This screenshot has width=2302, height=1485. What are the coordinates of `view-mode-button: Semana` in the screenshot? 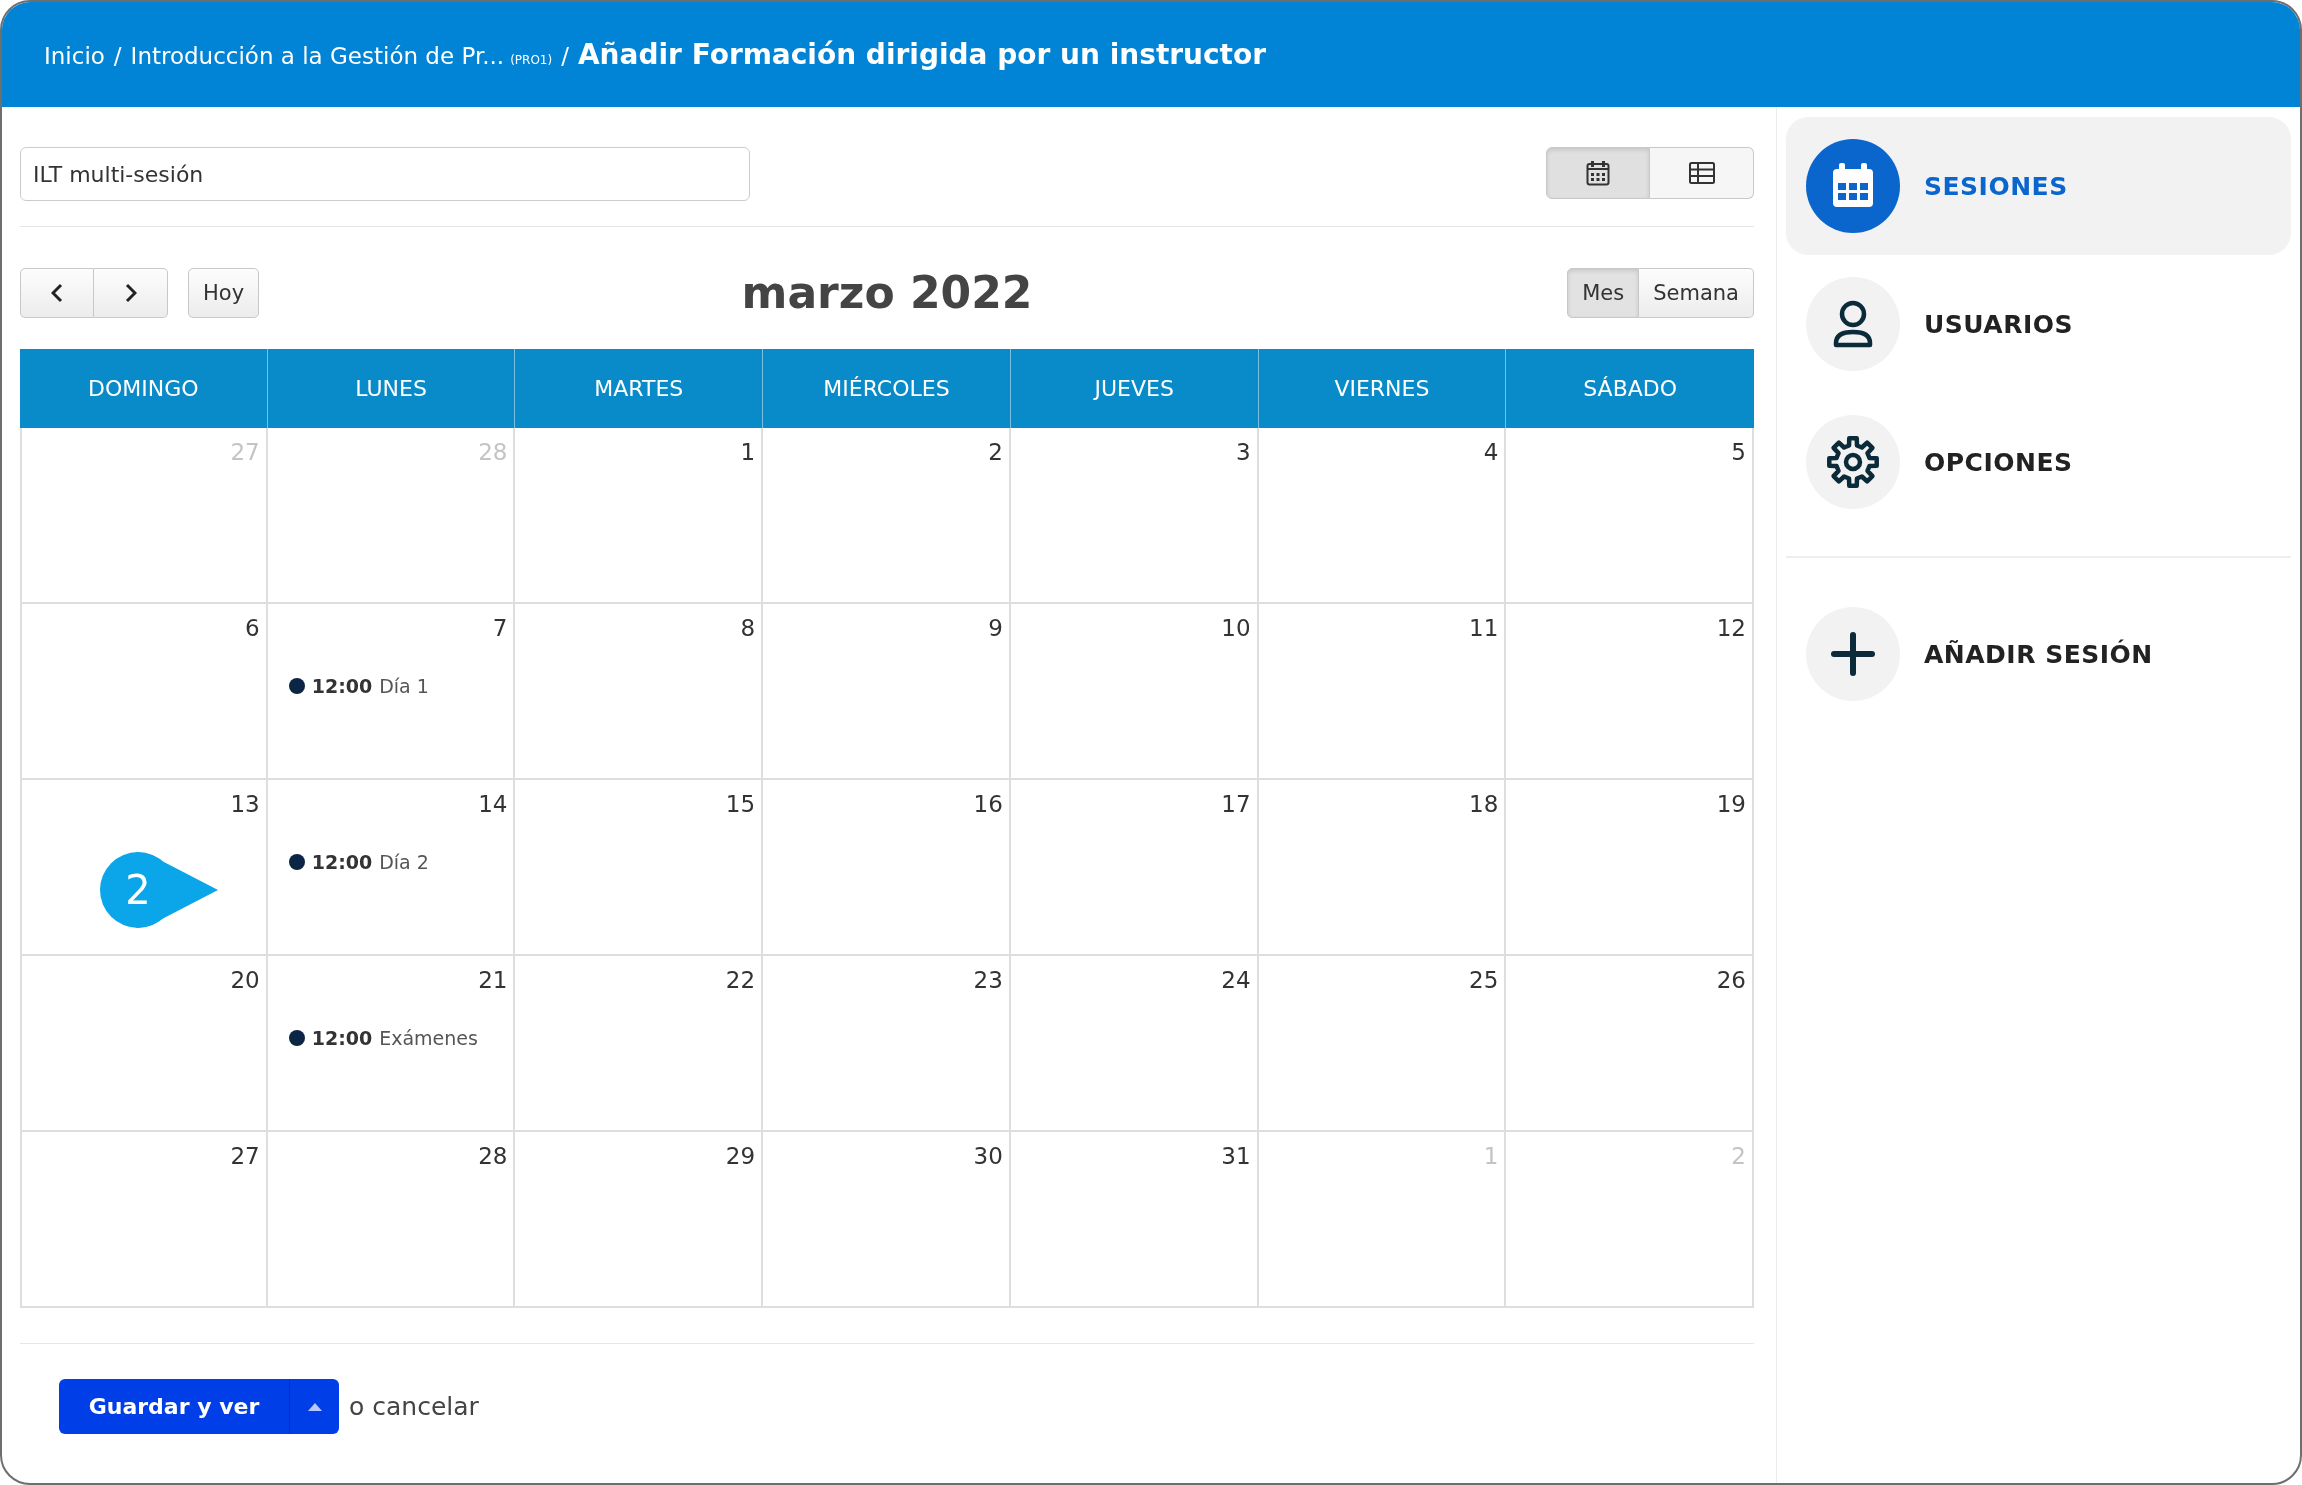 It's located at (1696, 292).